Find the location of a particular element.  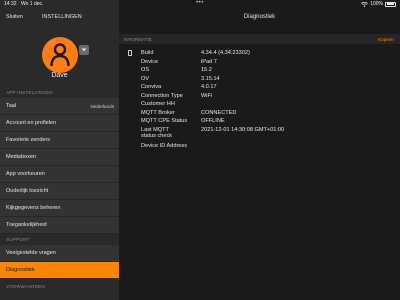

section-label-info: INFORMATIE is located at coordinates (138, 39).